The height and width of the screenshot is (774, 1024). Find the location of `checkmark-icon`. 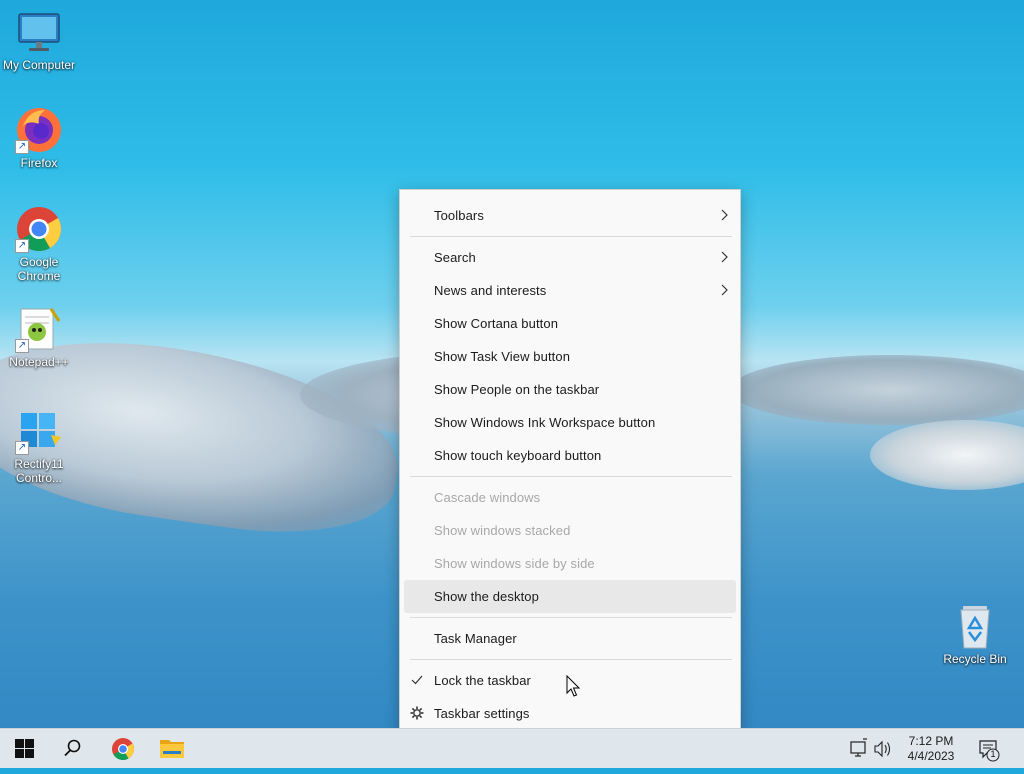

checkmark-icon is located at coordinates (417, 680).